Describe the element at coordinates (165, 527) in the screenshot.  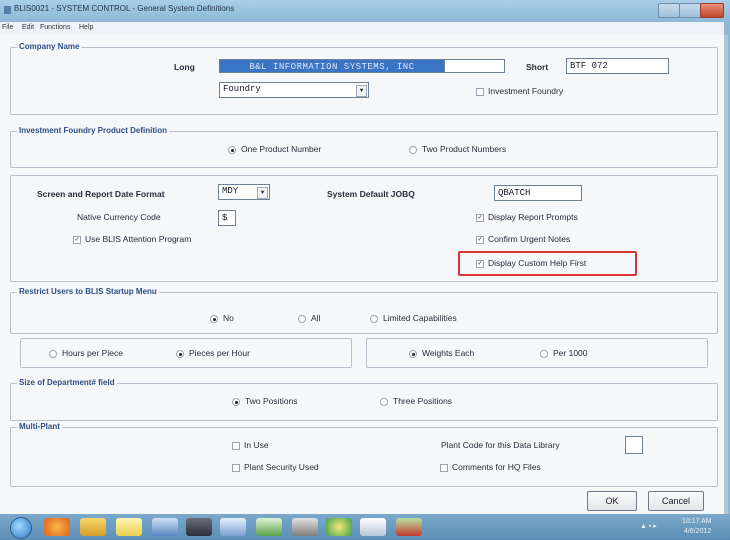
I see `music-icon` at that location.